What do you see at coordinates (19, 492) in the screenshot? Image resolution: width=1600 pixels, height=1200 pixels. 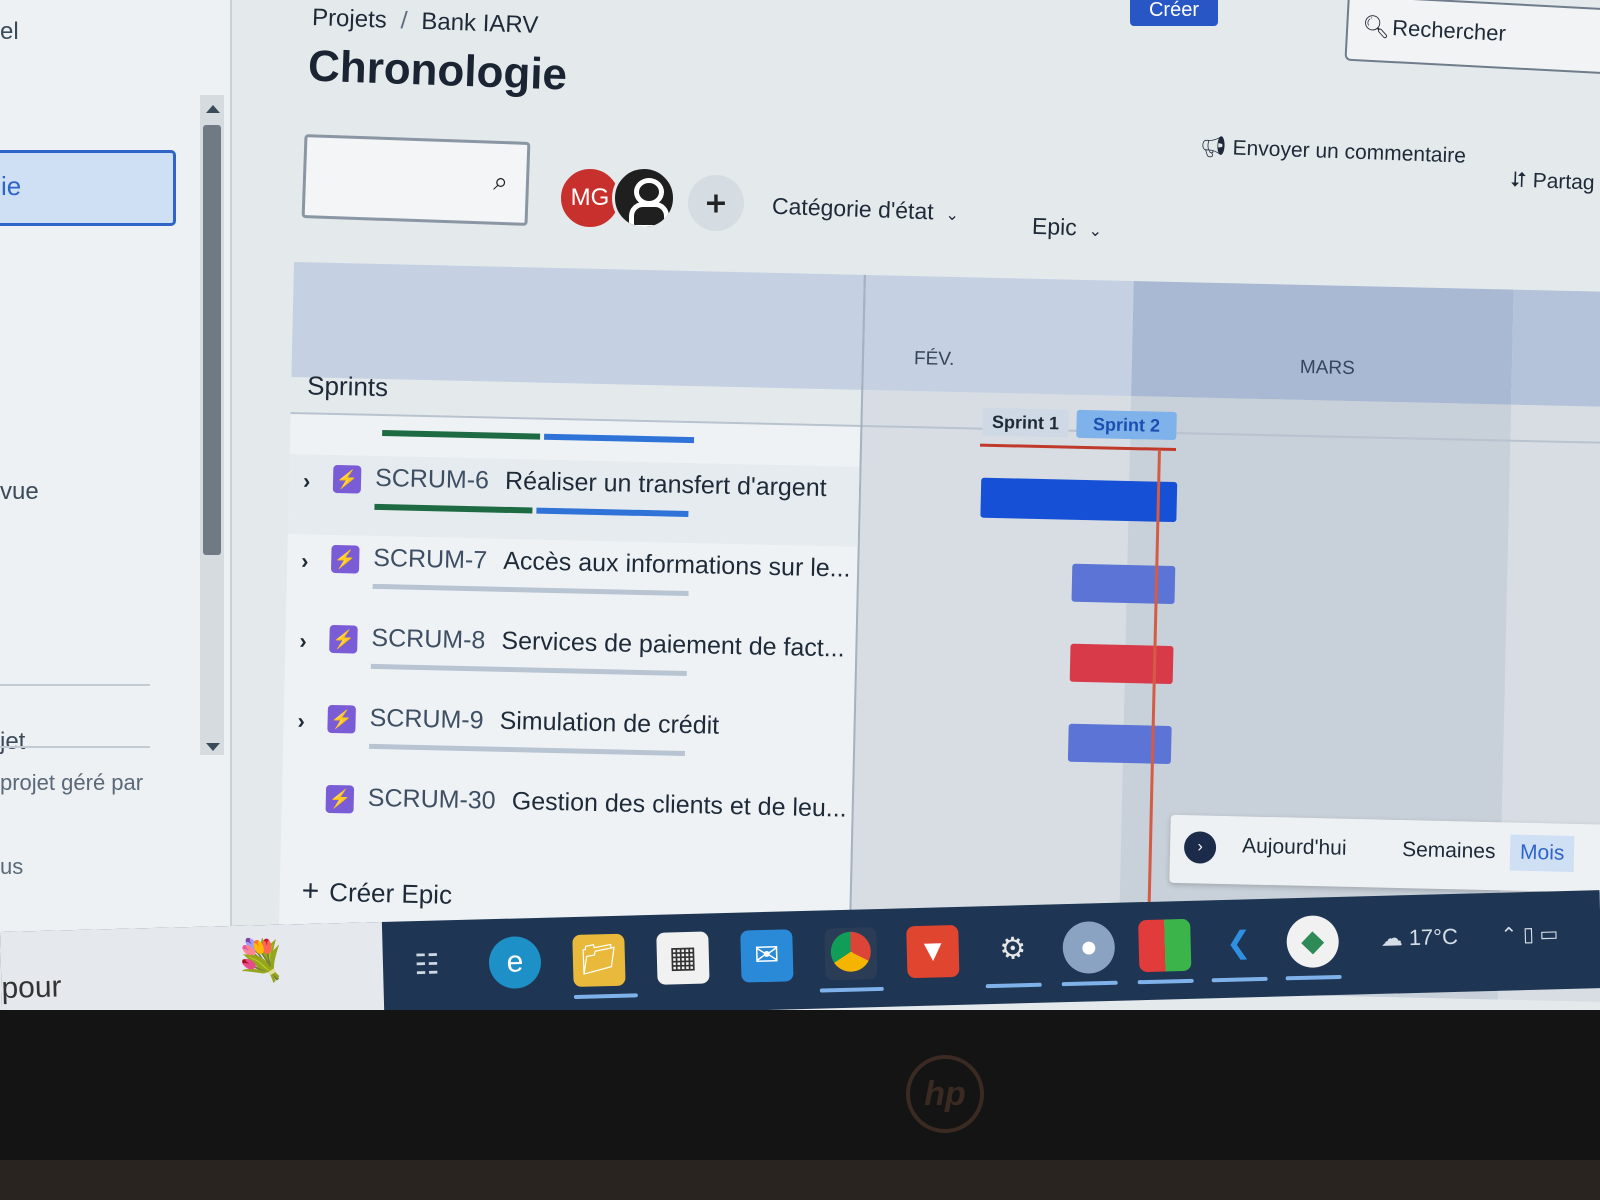 I see `sidebar-item-vue: vue` at bounding box center [19, 492].